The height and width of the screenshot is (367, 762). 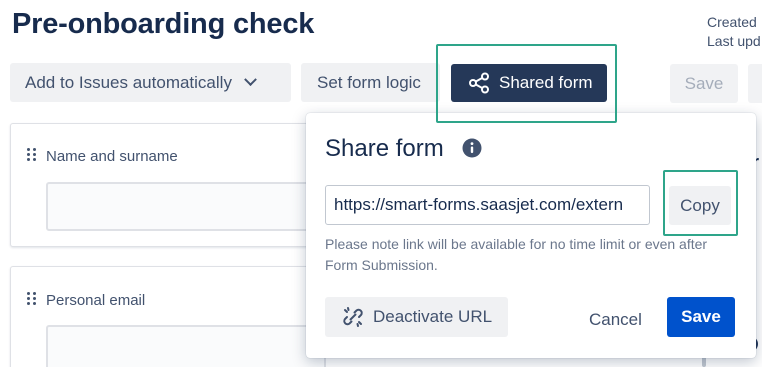 I want to click on deactivate-url-button: Deactivate URL, so click(x=416, y=317).